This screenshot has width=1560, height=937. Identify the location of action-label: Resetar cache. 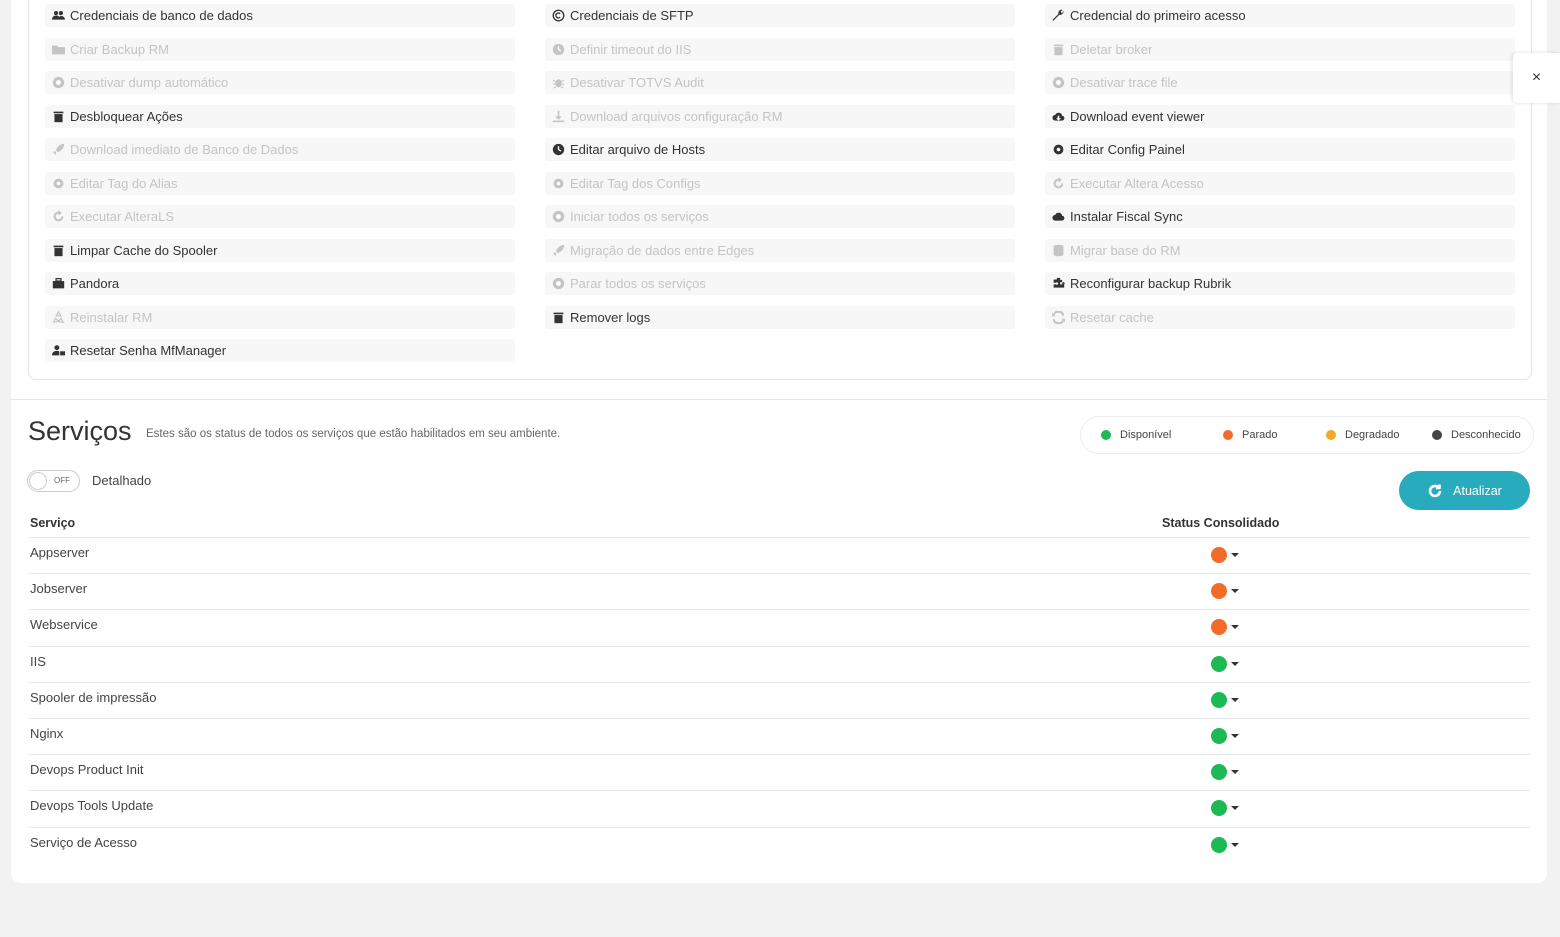
(1112, 317).